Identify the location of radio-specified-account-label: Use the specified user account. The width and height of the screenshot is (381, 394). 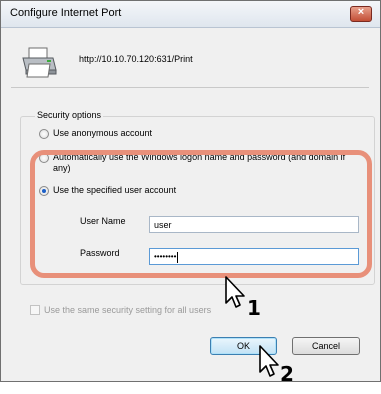
(114, 190).